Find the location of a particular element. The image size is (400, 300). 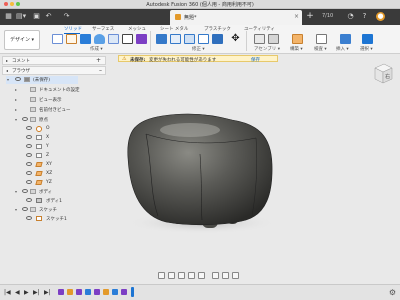

inspect-menu-label: 検査 ▾ is located at coordinates (320, 49).